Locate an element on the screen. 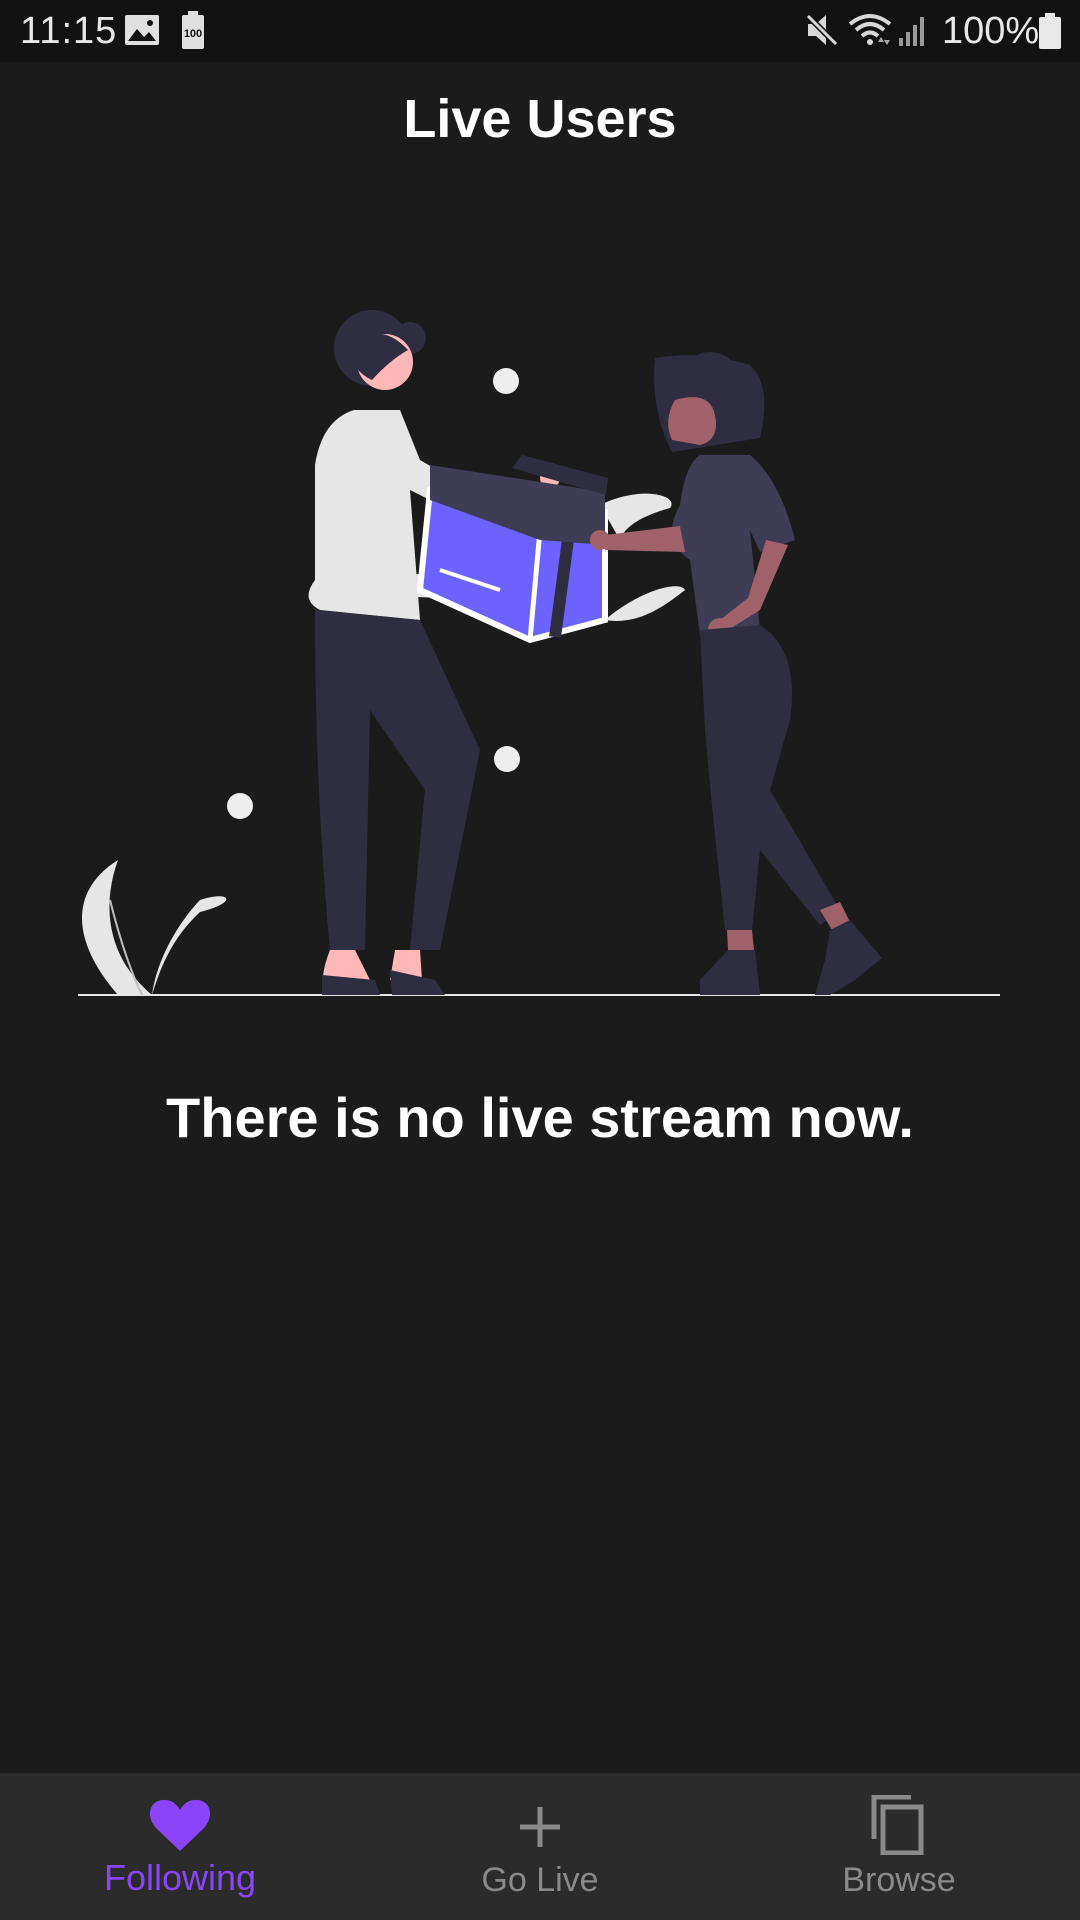  status-time: 11:15 is located at coordinates (69, 31).